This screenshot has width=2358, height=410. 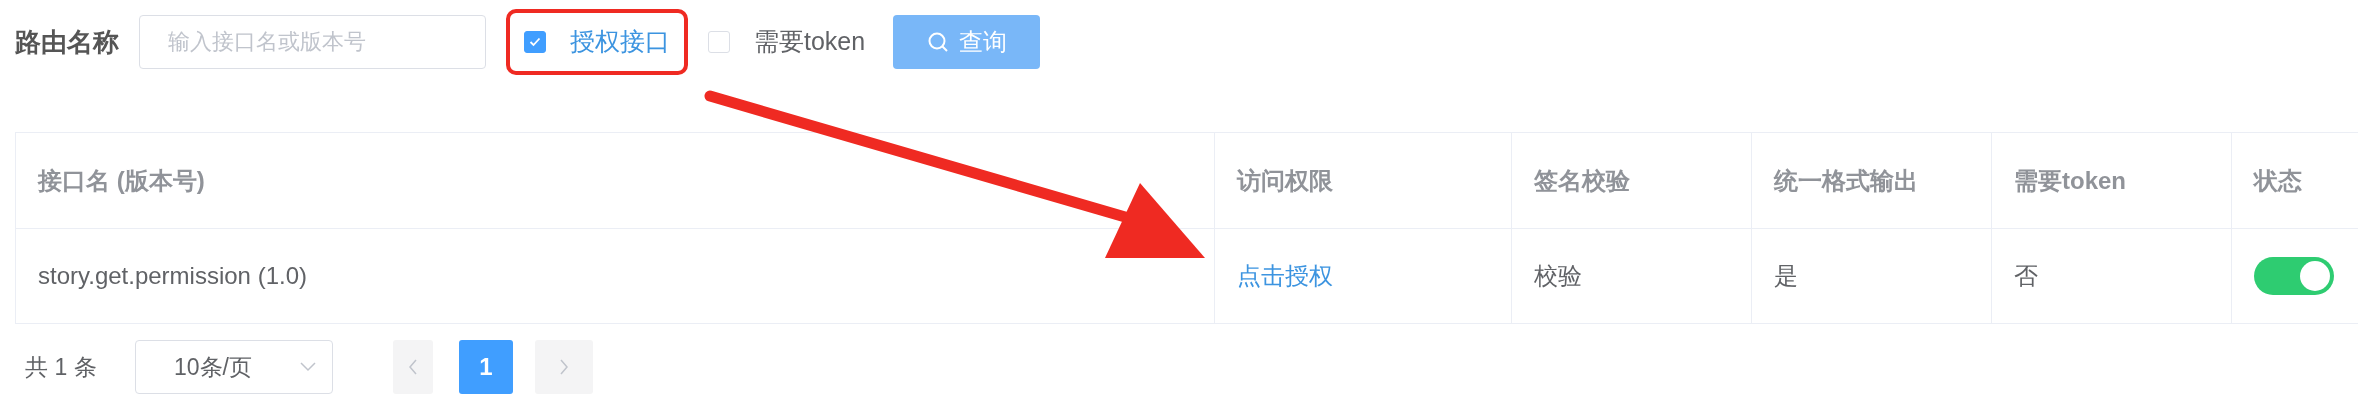 I want to click on status-switch, so click(x=2294, y=276).